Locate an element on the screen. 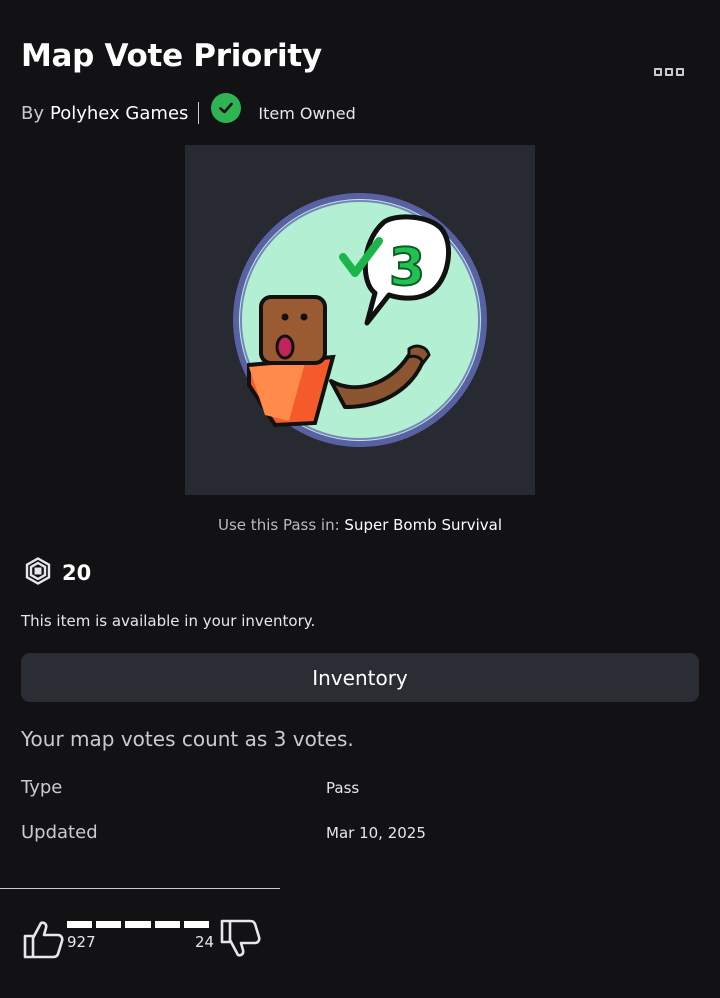 This screenshot has height=998, width=720. badge-number: 3 is located at coordinates (407, 268).